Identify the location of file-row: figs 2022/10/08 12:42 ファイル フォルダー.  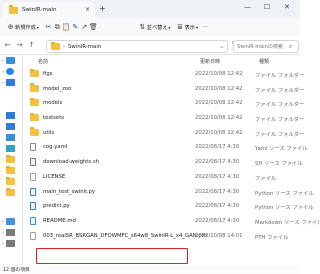
(164, 74).